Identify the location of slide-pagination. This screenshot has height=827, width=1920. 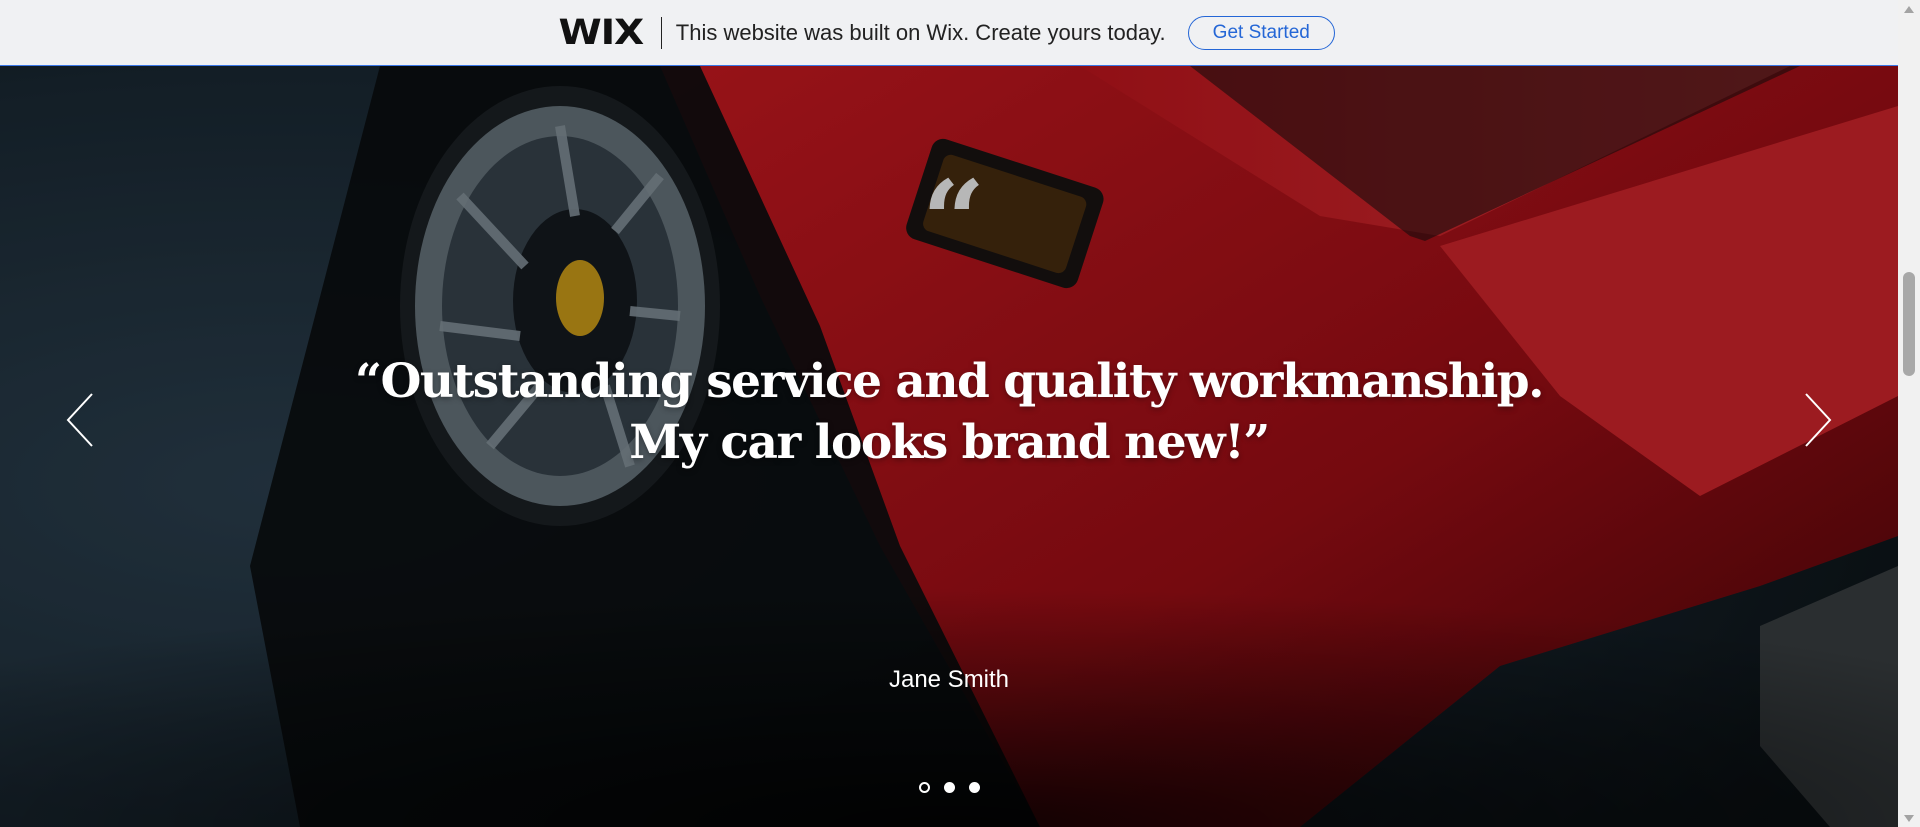
(949, 787).